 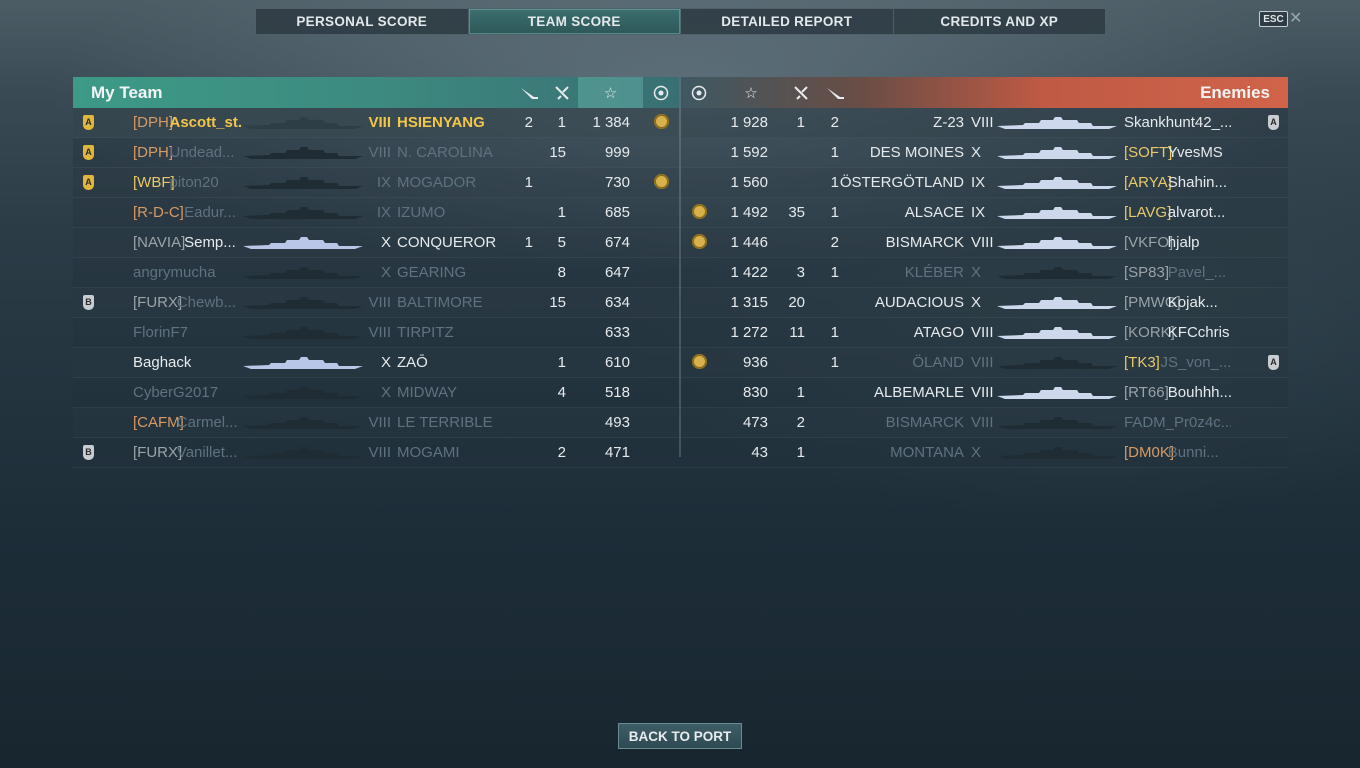 I want to click on table-row: [NAVIA] Semp... X CONQUEROR 1 5 674, so click(x=376, y=243).